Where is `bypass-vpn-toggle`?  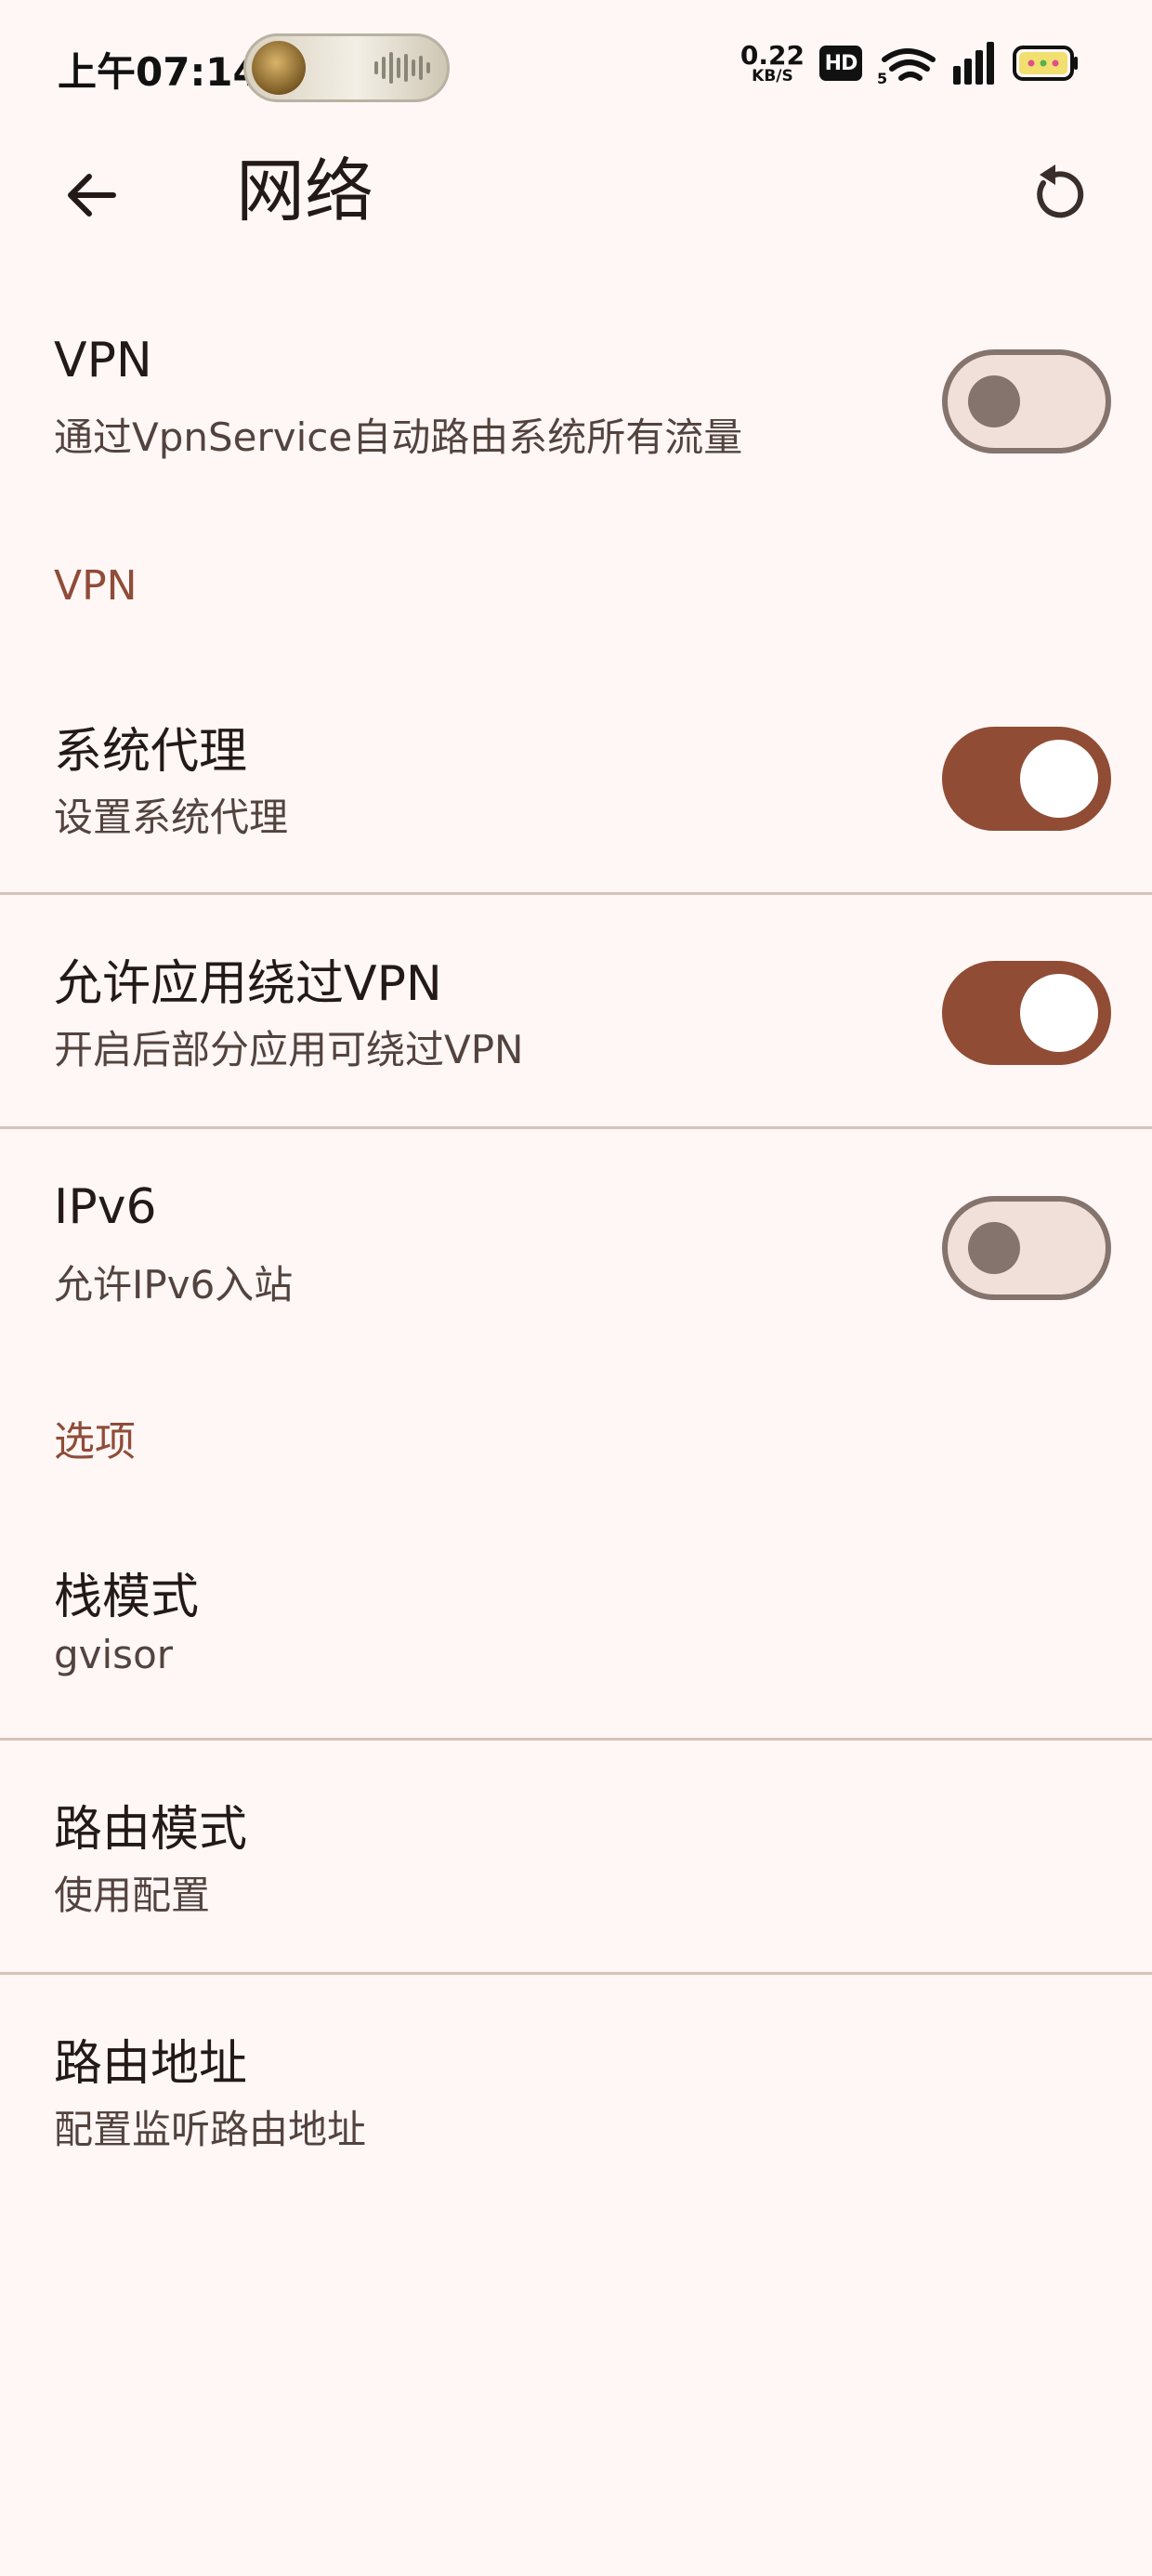 bypass-vpn-toggle is located at coordinates (1026, 1013).